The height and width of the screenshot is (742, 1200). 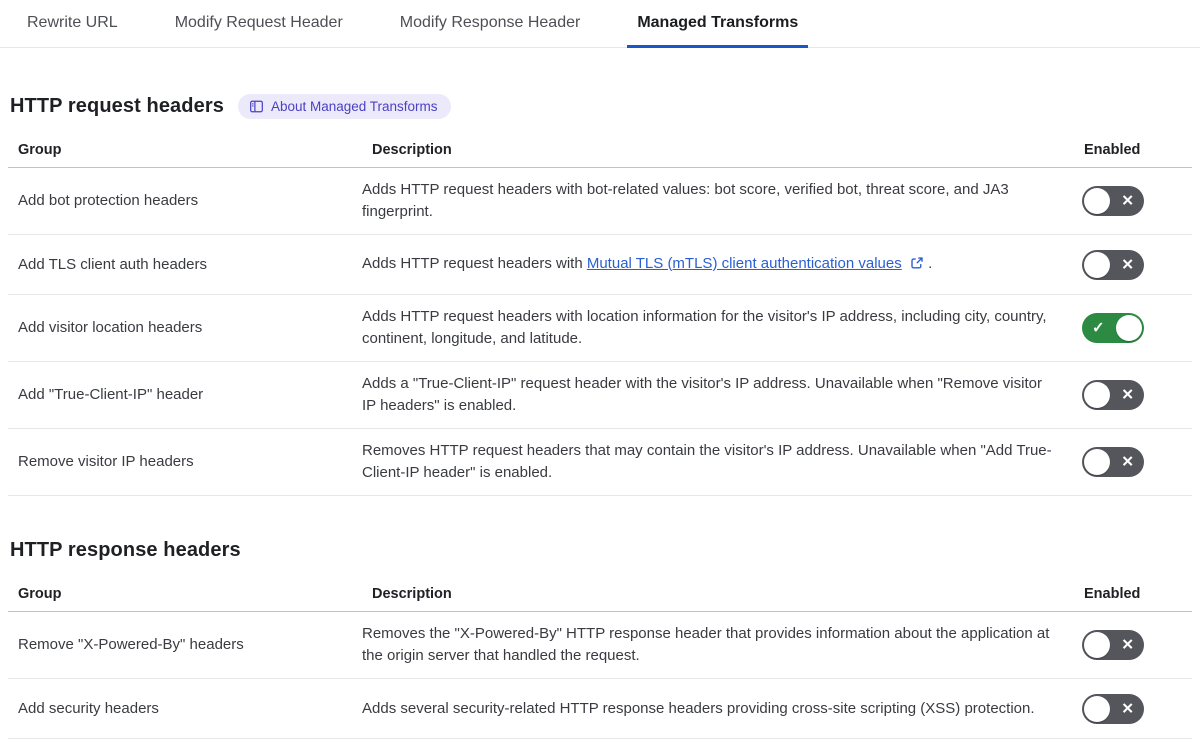 What do you see at coordinates (718, 24) in the screenshot?
I see `tab-managed-transforms: Managed Transforms` at bounding box center [718, 24].